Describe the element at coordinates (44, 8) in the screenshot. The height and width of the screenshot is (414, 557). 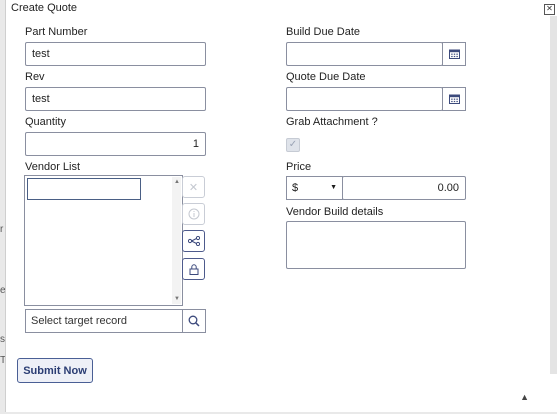
I see `dialog-title: Create Quote` at that location.